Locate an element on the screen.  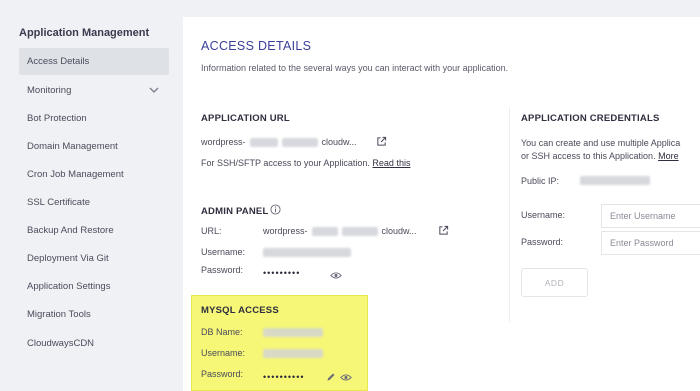
password-input: Enter Password is located at coordinates (650, 243).